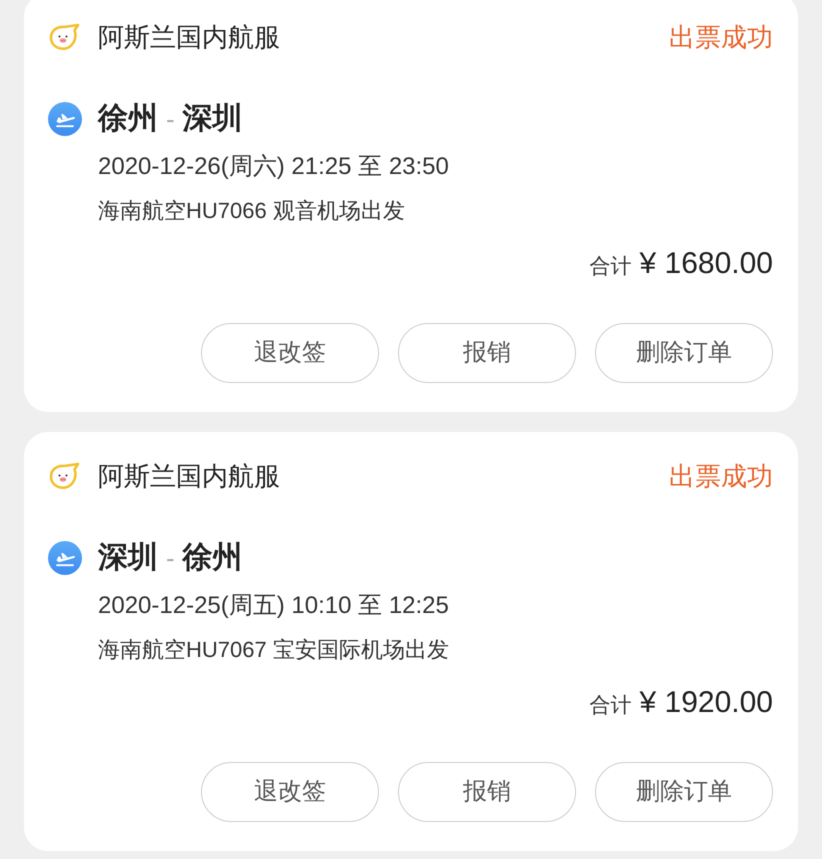 The width and height of the screenshot is (822, 859). I want to click on flight-info: 海南航空HU7066 观音机场出发, so click(251, 211).